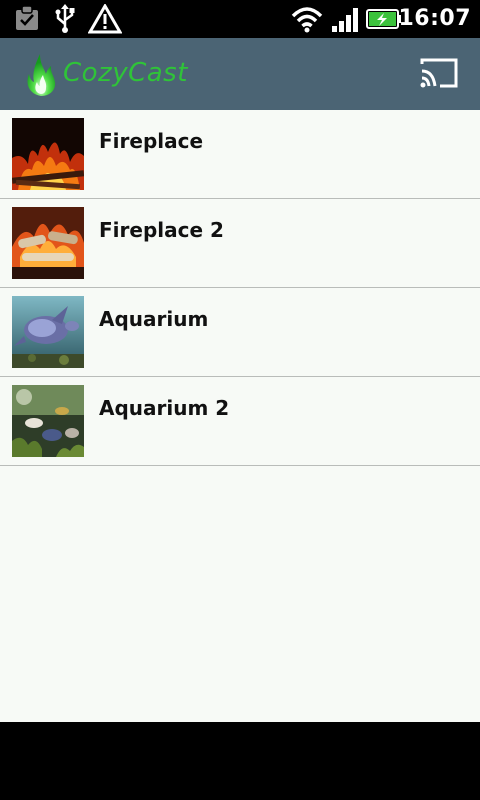  Describe the element at coordinates (307, 21) in the screenshot. I see `wifi-icon` at that location.